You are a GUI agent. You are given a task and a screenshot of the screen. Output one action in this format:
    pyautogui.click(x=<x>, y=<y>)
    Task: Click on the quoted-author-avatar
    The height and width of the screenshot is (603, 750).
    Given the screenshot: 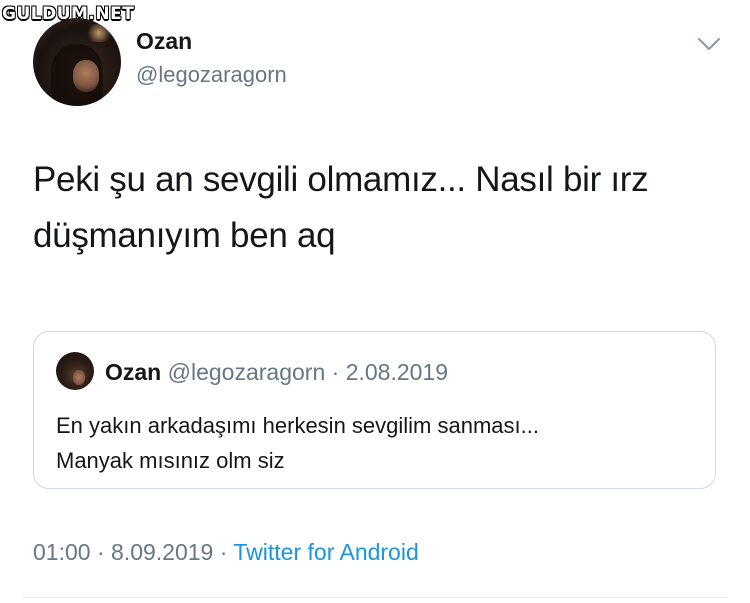 What is the action you would take?
    pyautogui.click(x=75, y=371)
    